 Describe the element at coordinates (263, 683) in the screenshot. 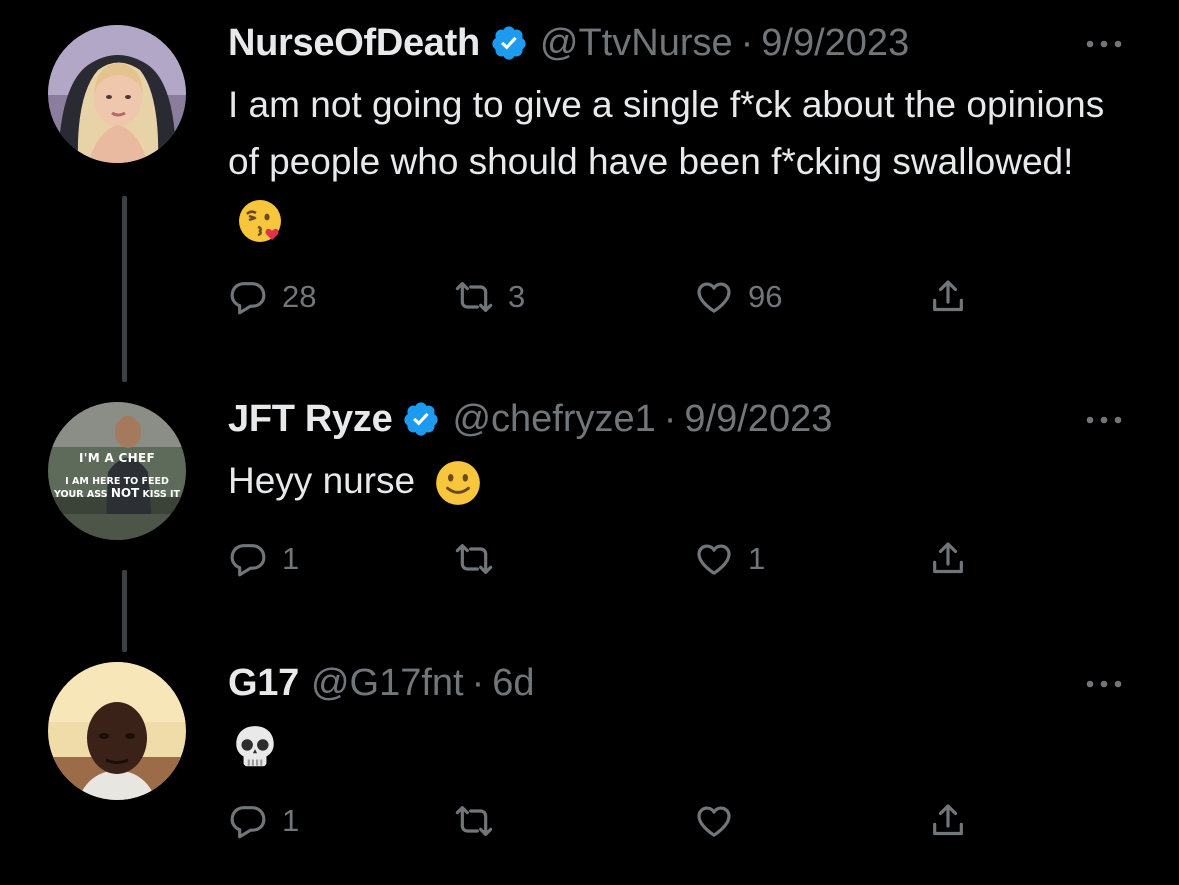

I see `display-name: G17` at that location.